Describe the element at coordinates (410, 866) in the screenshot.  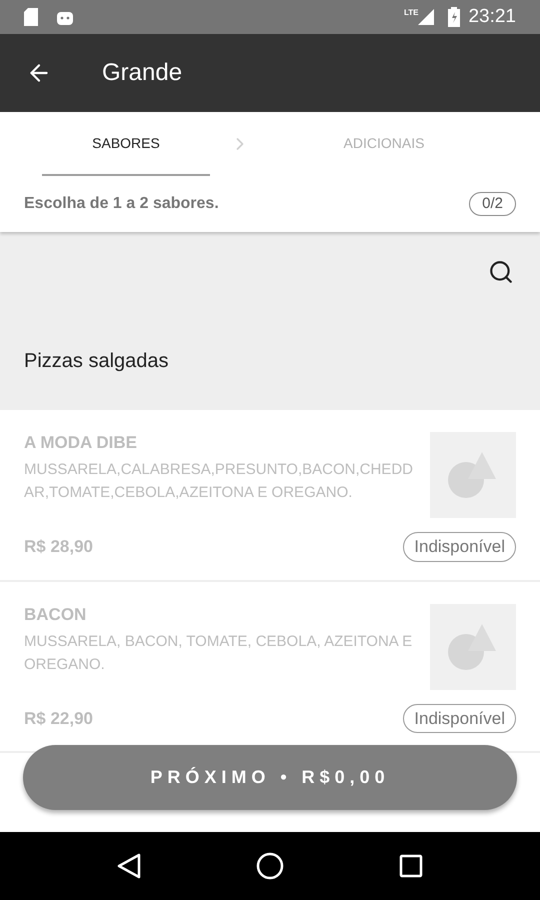
I see `recent-apps-icon` at that location.